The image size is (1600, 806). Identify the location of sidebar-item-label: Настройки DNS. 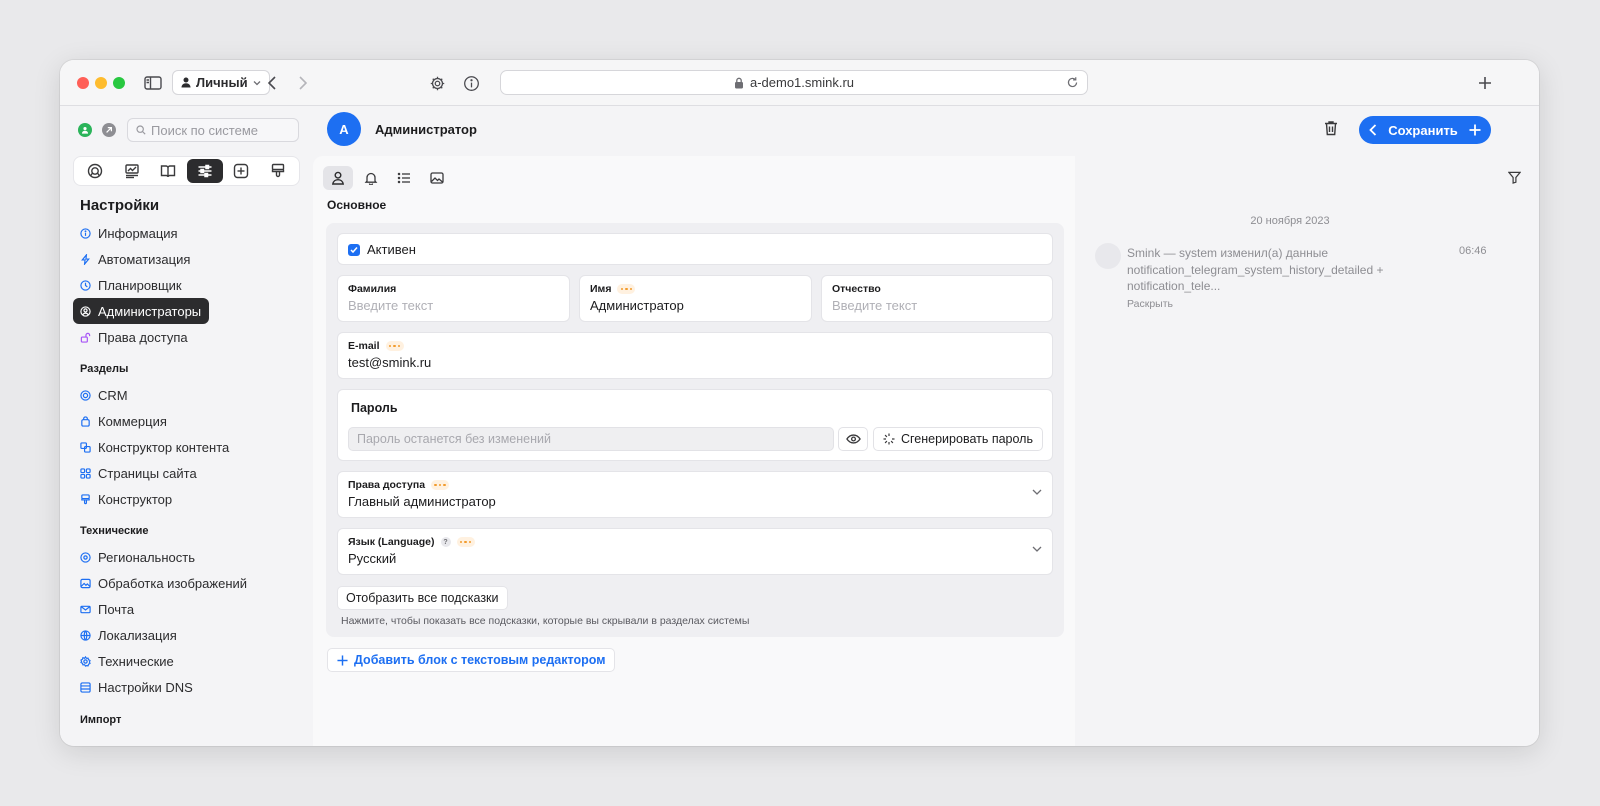
(145, 687).